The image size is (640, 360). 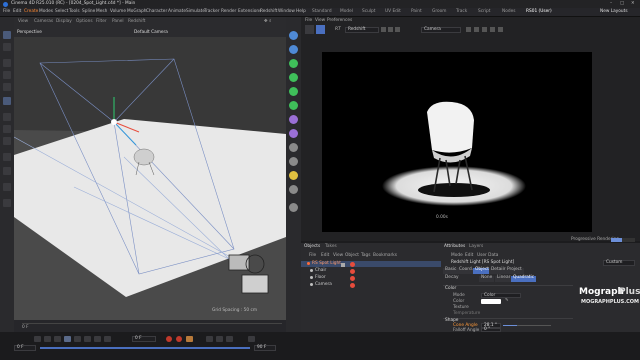 What do you see at coordinates (343, 265) in the screenshot?
I see `layer-toggle-icon` at bounding box center [343, 265].